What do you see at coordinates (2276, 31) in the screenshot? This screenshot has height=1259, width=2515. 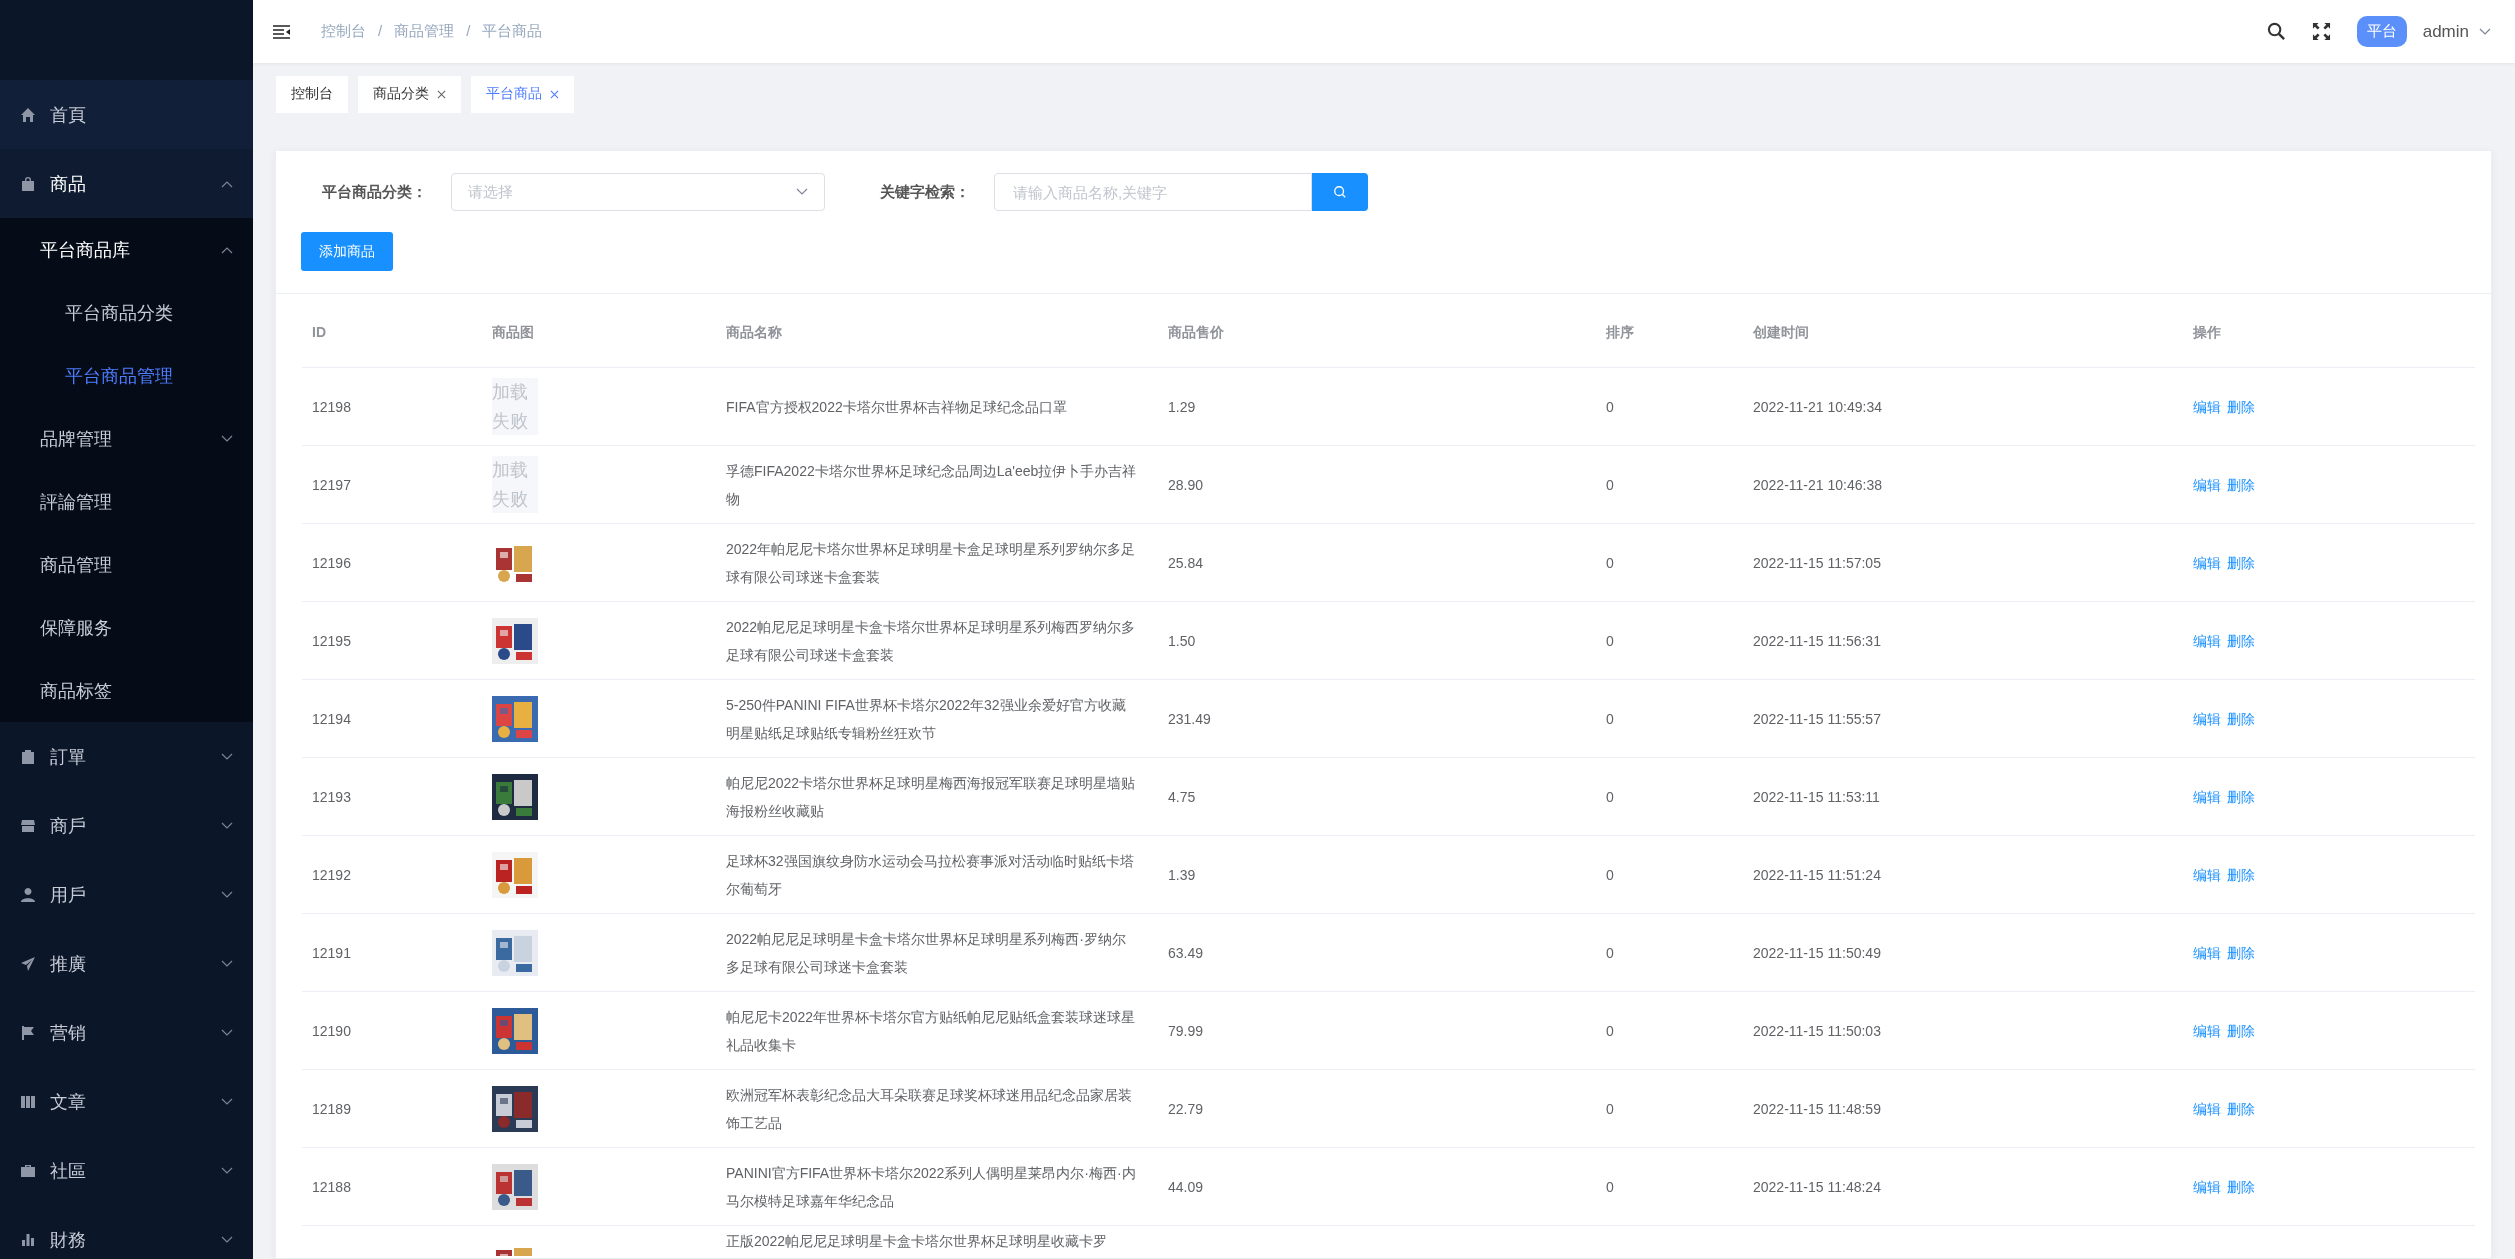 I see `search-icon` at bounding box center [2276, 31].